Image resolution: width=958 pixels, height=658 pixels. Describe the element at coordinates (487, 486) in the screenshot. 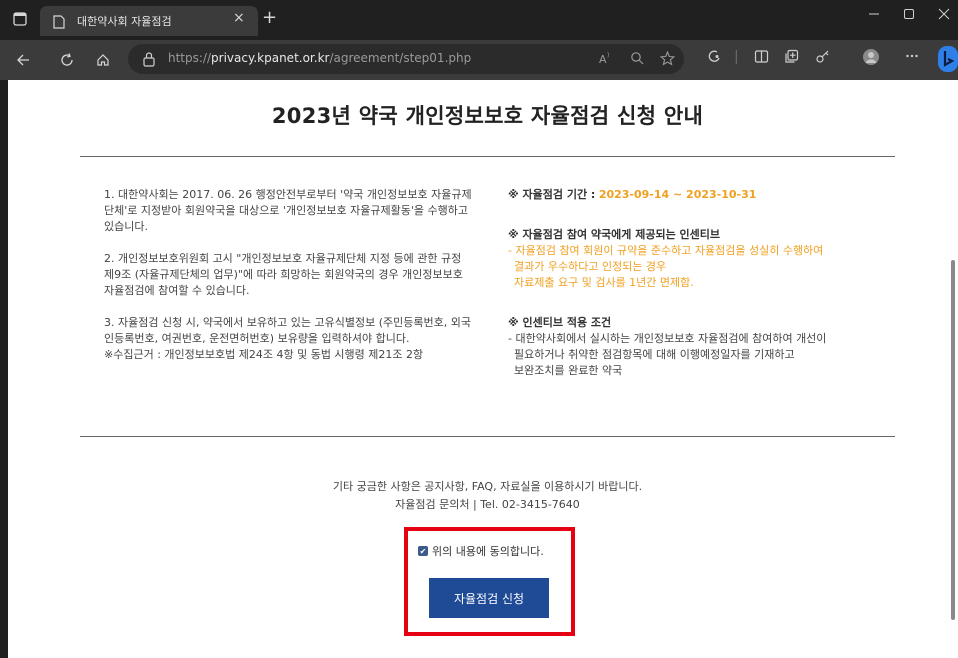

I see `footer-help-text: 기타 궁금한 사항은 공지사항, FAQ, 자료실을 이용하시기 바랍니다.` at that location.